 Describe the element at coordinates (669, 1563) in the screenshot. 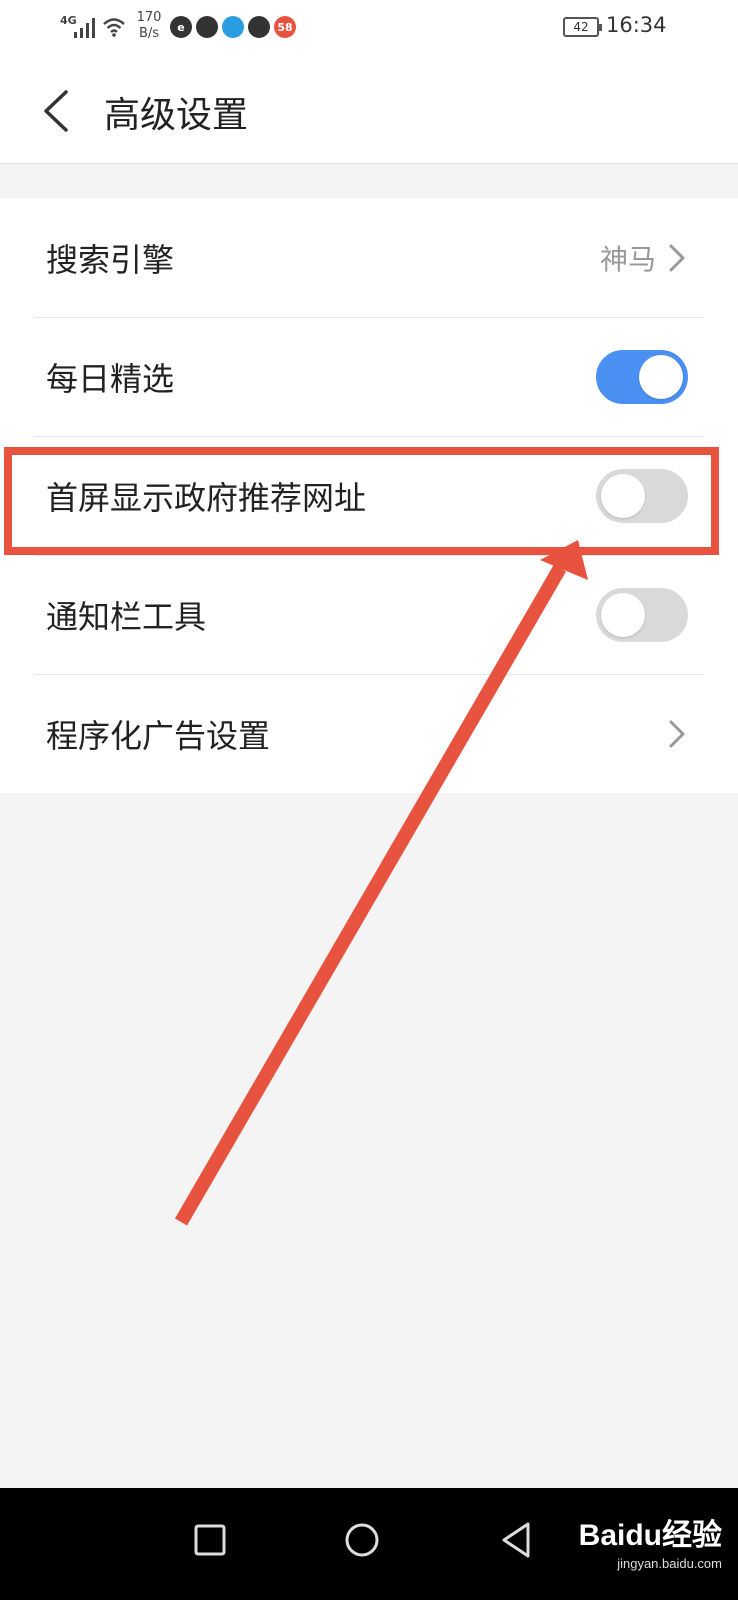

I see `baidu-watermark-url: jingyan.baidu.com` at that location.